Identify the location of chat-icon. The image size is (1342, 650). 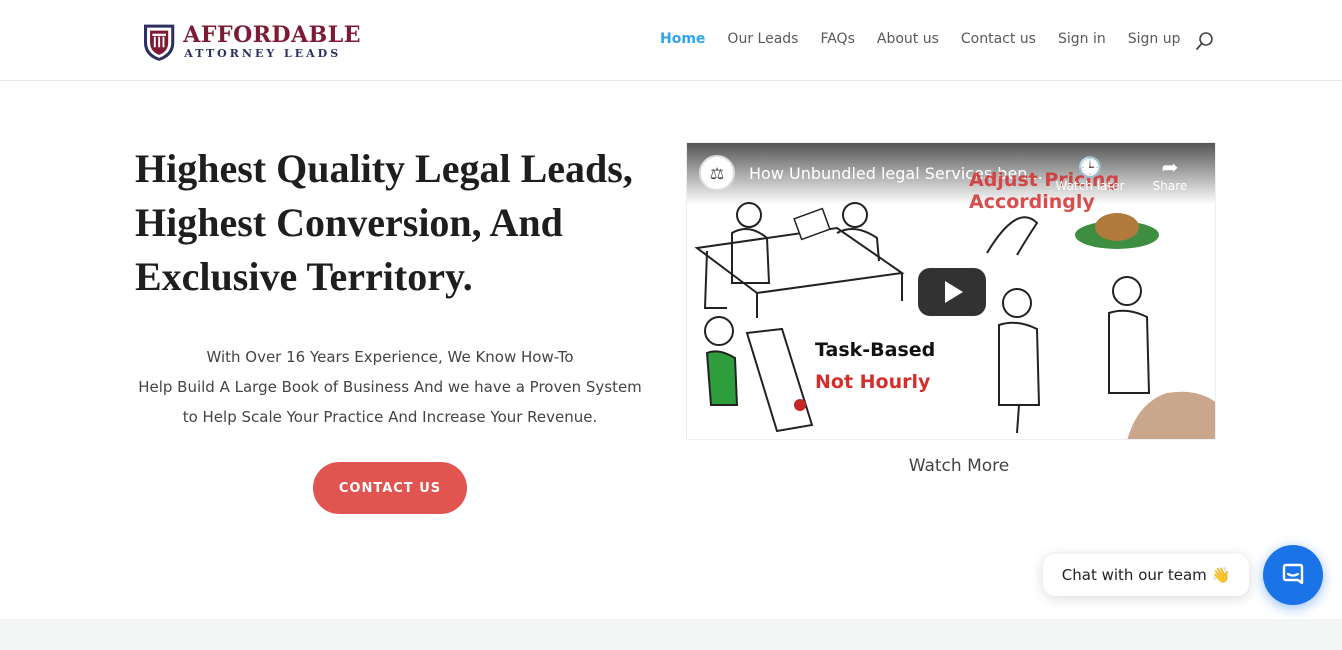
(1293, 574).